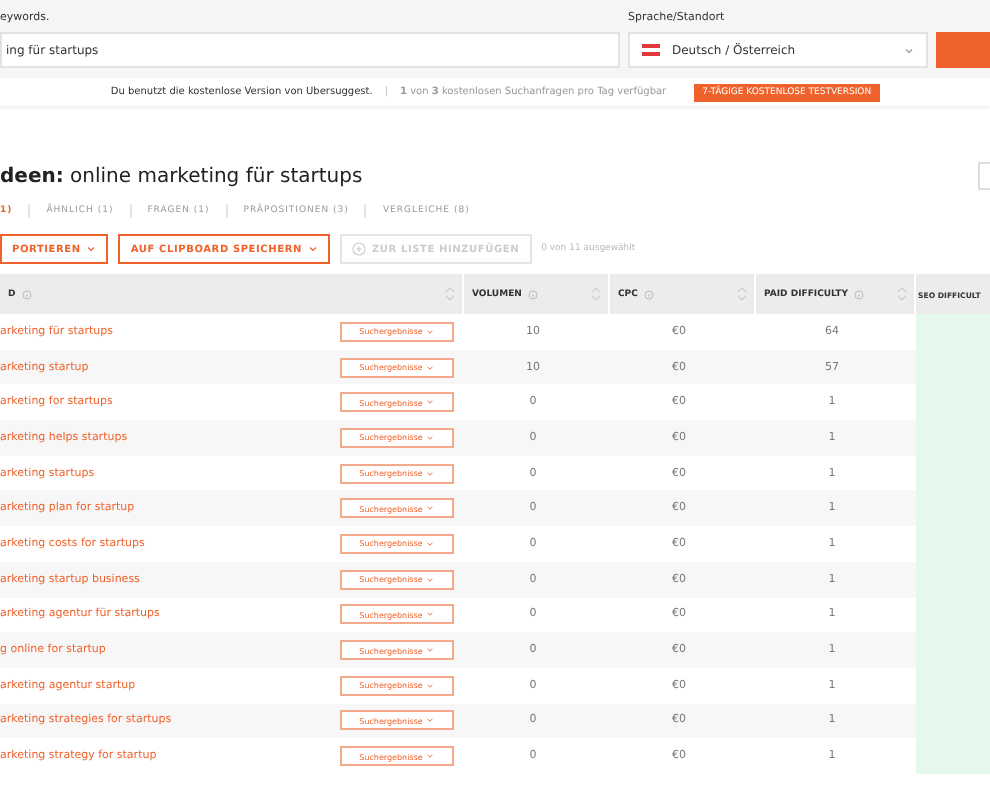  I want to click on plus-icon, so click(359, 249).